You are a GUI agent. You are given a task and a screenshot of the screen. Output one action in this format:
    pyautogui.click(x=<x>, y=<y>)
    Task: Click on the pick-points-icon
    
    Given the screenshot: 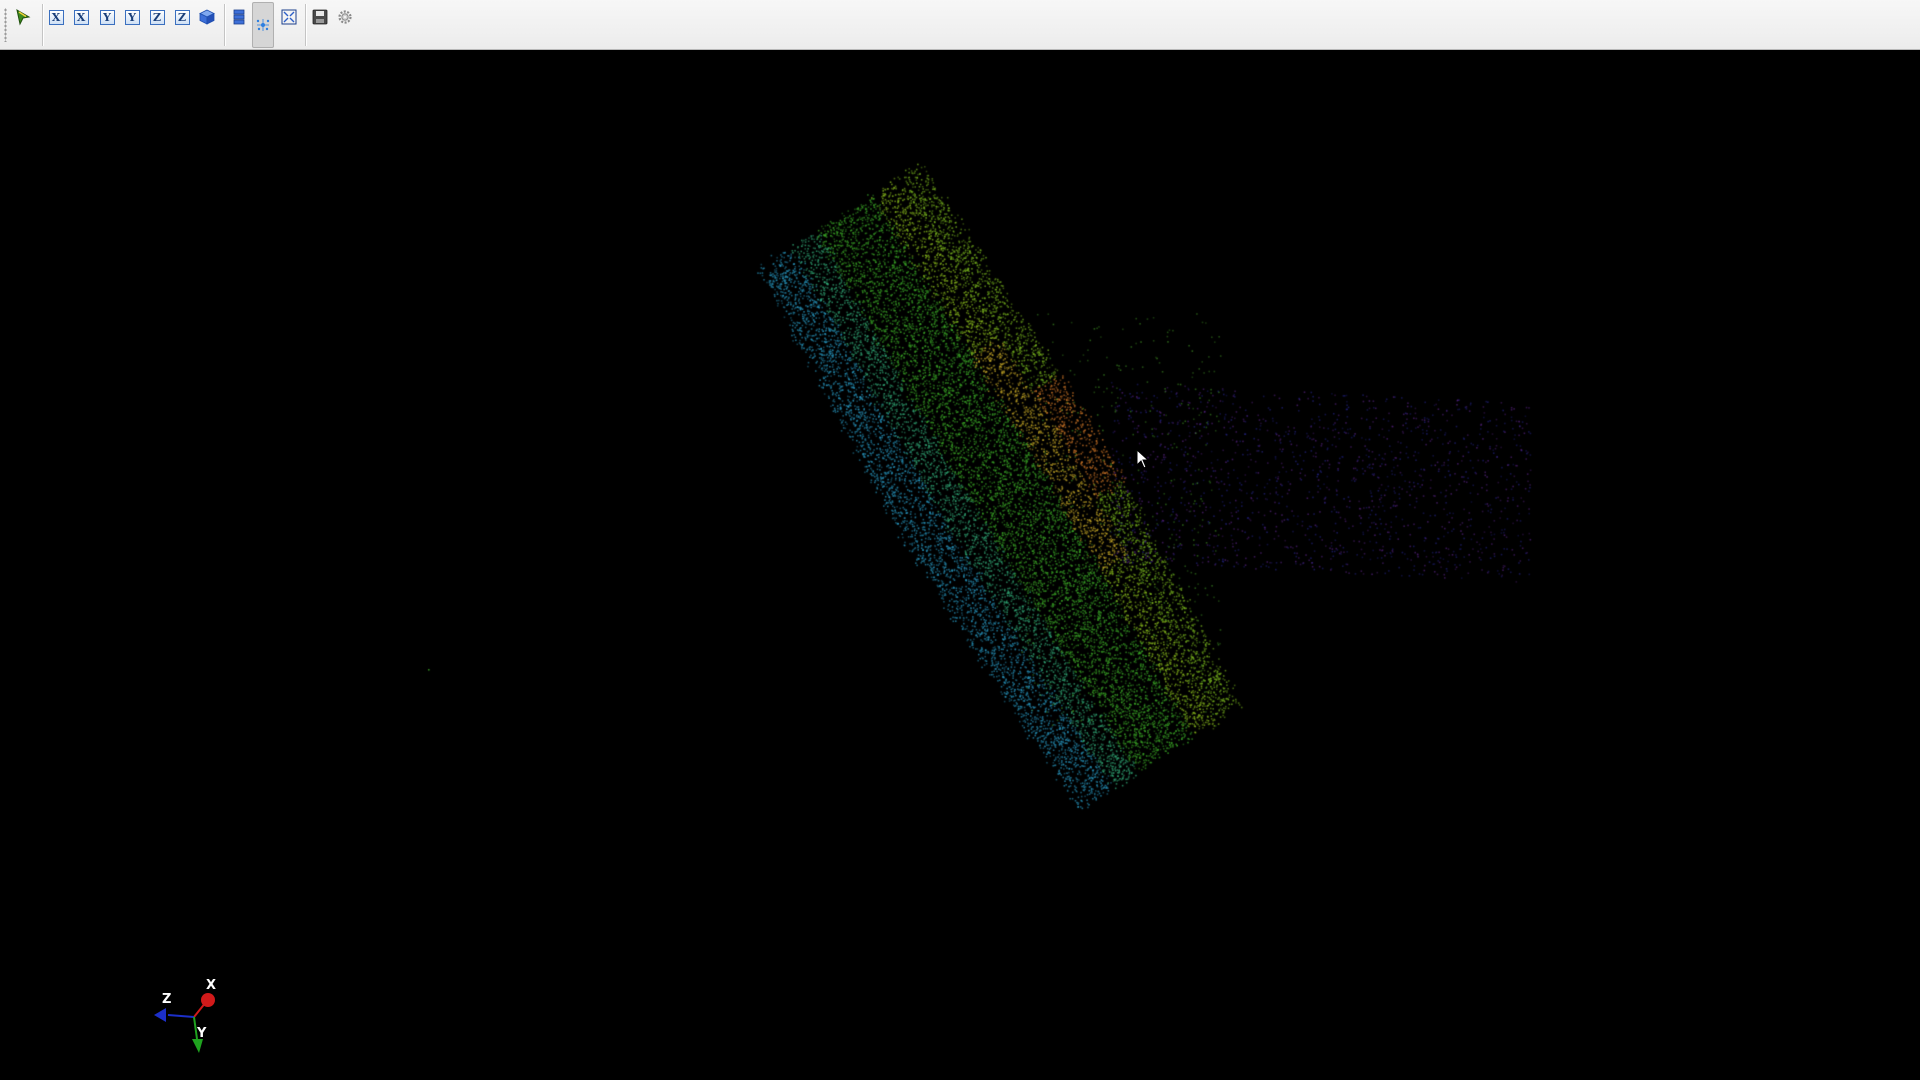 What is the action you would take?
    pyautogui.click(x=263, y=25)
    